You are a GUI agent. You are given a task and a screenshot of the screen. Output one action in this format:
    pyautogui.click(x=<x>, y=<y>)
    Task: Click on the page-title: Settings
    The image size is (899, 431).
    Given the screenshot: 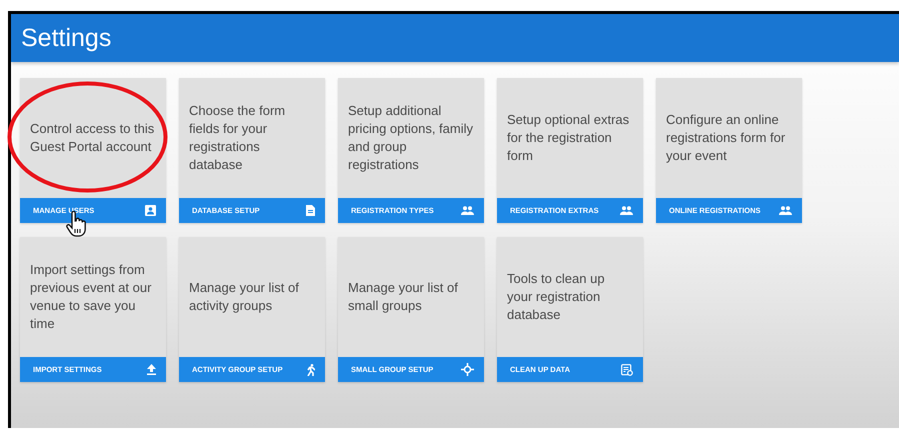 What is the action you would take?
    pyautogui.click(x=66, y=38)
    